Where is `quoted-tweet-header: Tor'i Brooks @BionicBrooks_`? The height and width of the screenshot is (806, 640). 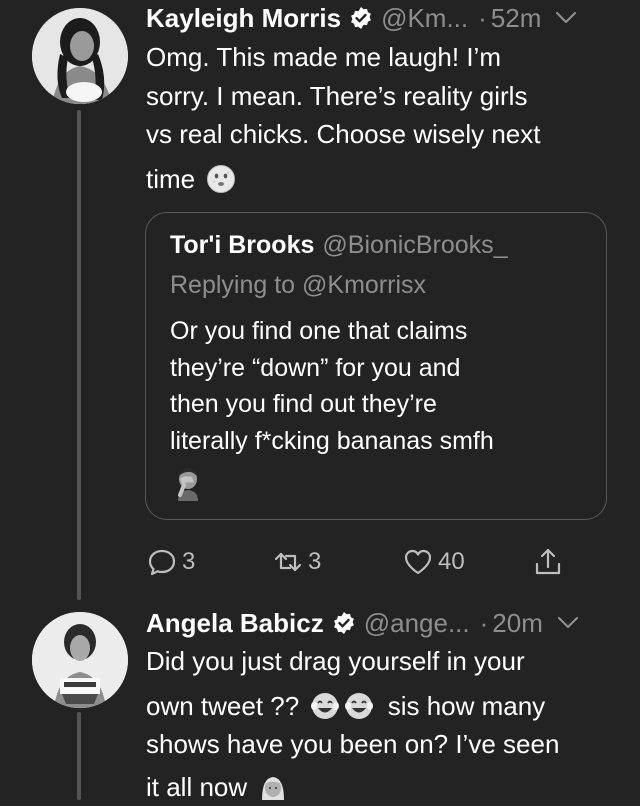 quoted-tweet-header: Tor'i Brooks @BionicBrooks_ is located at coordinates (339, 245).